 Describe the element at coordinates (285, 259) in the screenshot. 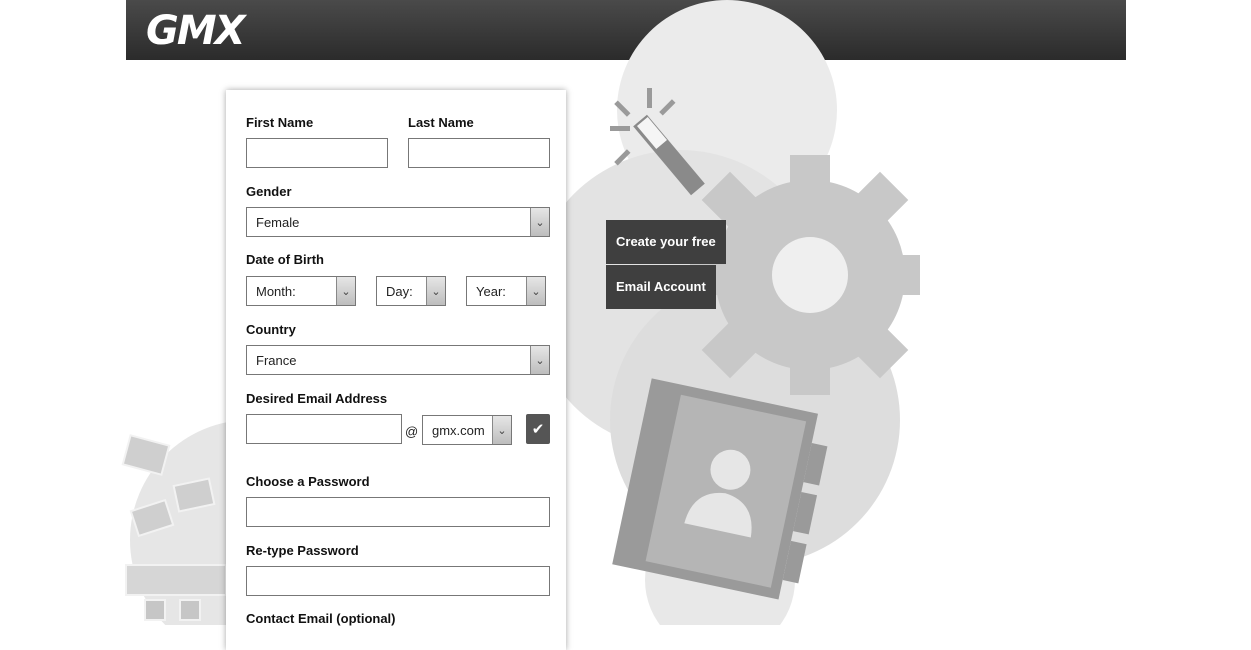

I see `dob-label: Date of Birth` at that location.